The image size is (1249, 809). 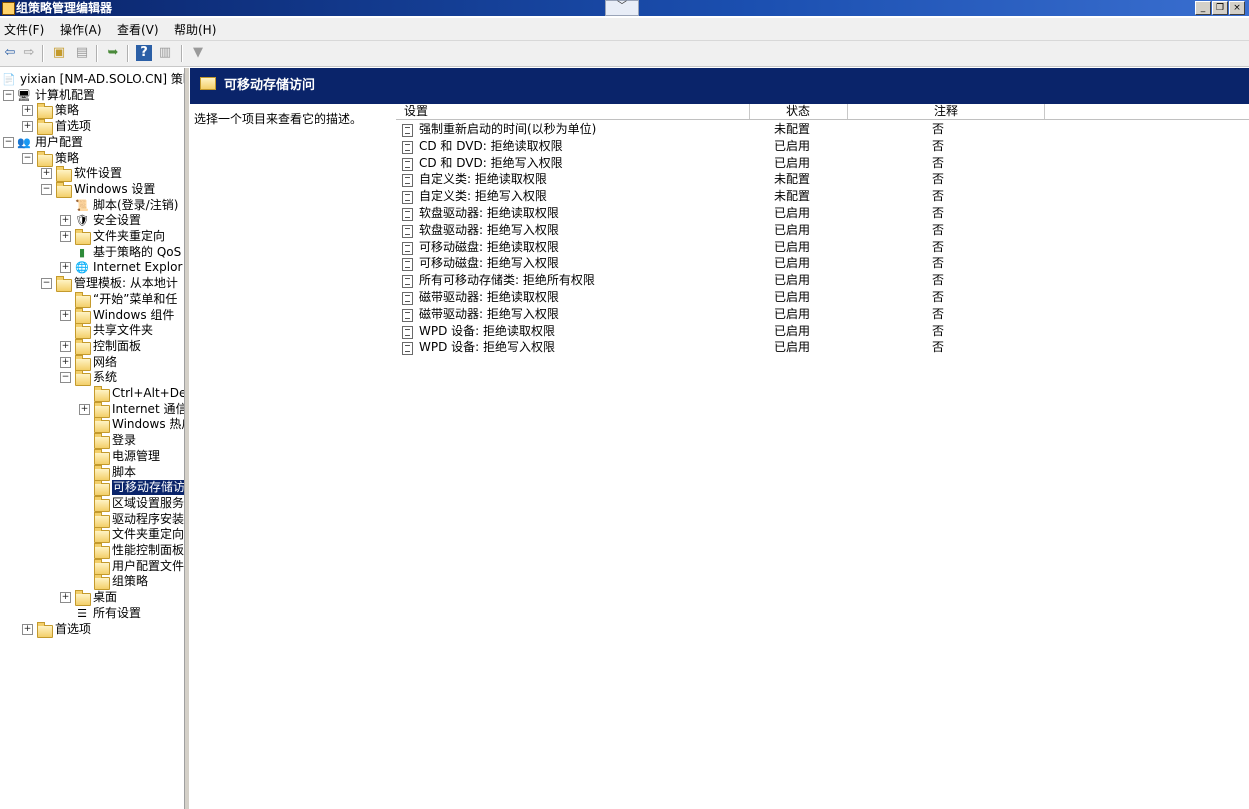 What do you see at coordinates (92, 566) in the screenshot?
I see `tree-item: 用户配置文件` at bounding box center [92, 566].